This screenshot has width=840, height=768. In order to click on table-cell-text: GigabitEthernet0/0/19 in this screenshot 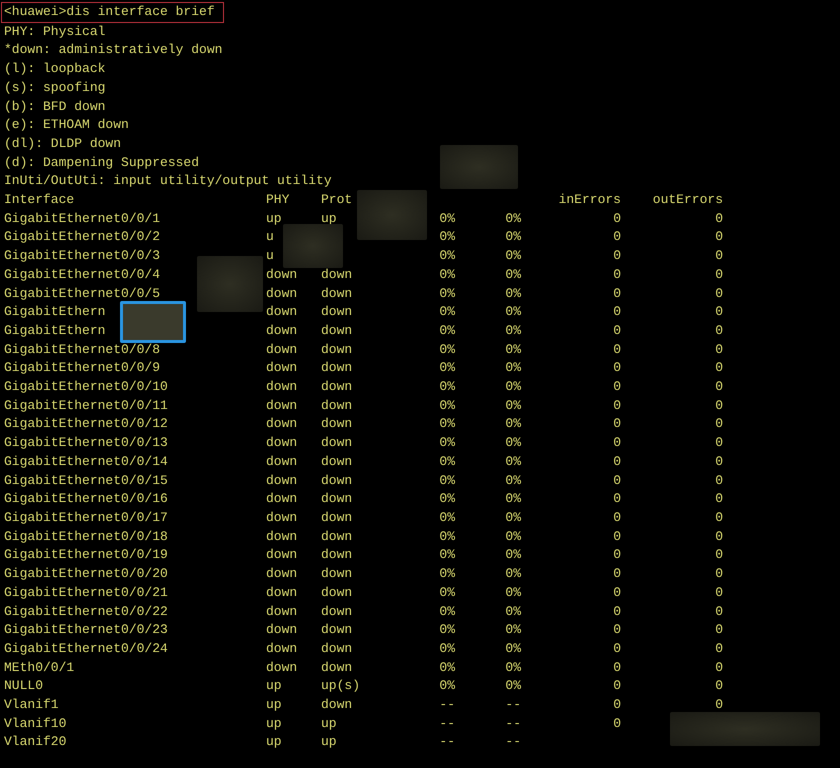, I will do `click(86, 555)`.